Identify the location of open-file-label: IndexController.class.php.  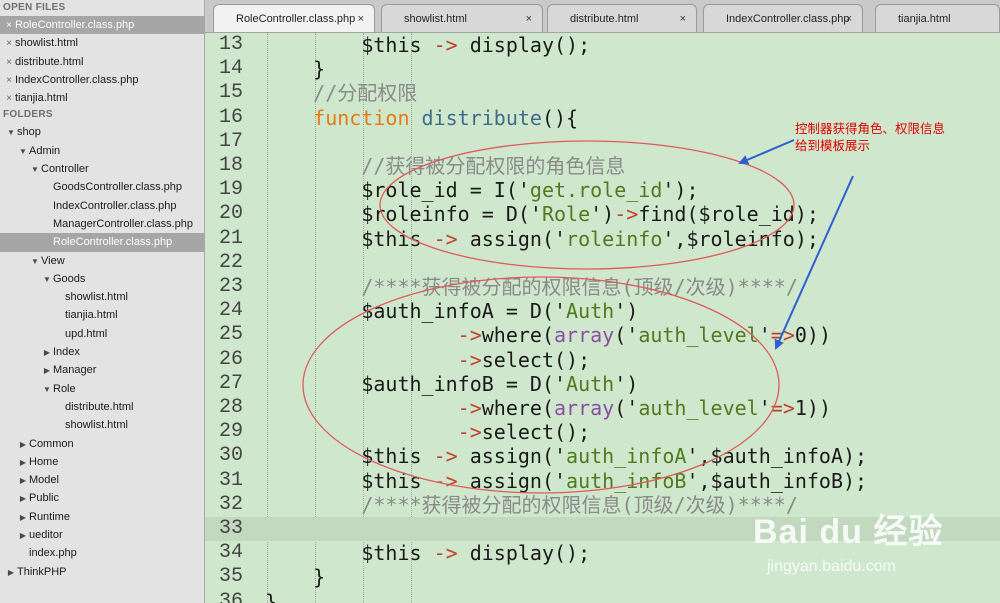
(77, 79).